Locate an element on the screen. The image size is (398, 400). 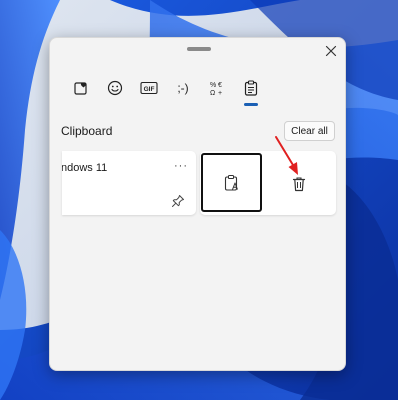
more-options-button: ··· is located at coordinates (181, 166).